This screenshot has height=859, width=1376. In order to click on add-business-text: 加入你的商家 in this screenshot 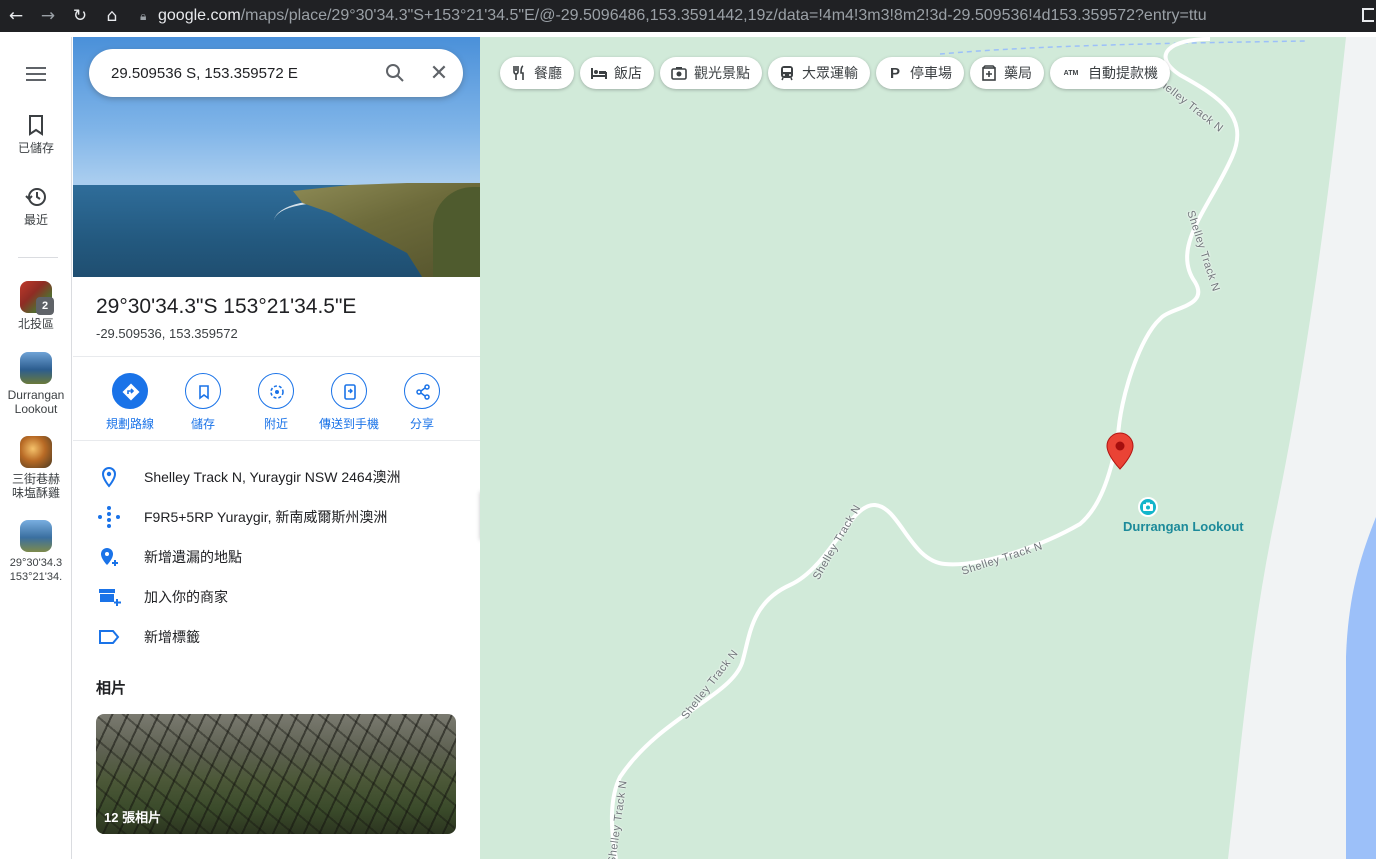, I will do `click(186, 597)`.